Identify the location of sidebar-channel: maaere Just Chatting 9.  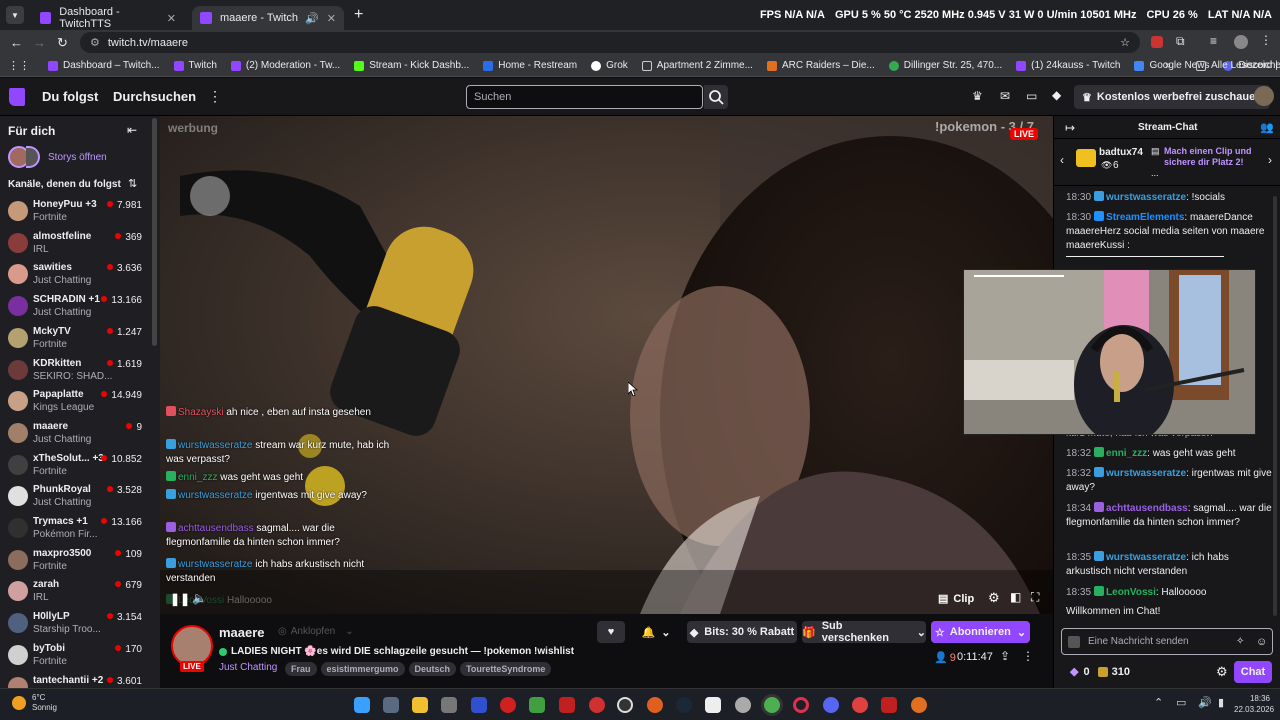
(75, 433).